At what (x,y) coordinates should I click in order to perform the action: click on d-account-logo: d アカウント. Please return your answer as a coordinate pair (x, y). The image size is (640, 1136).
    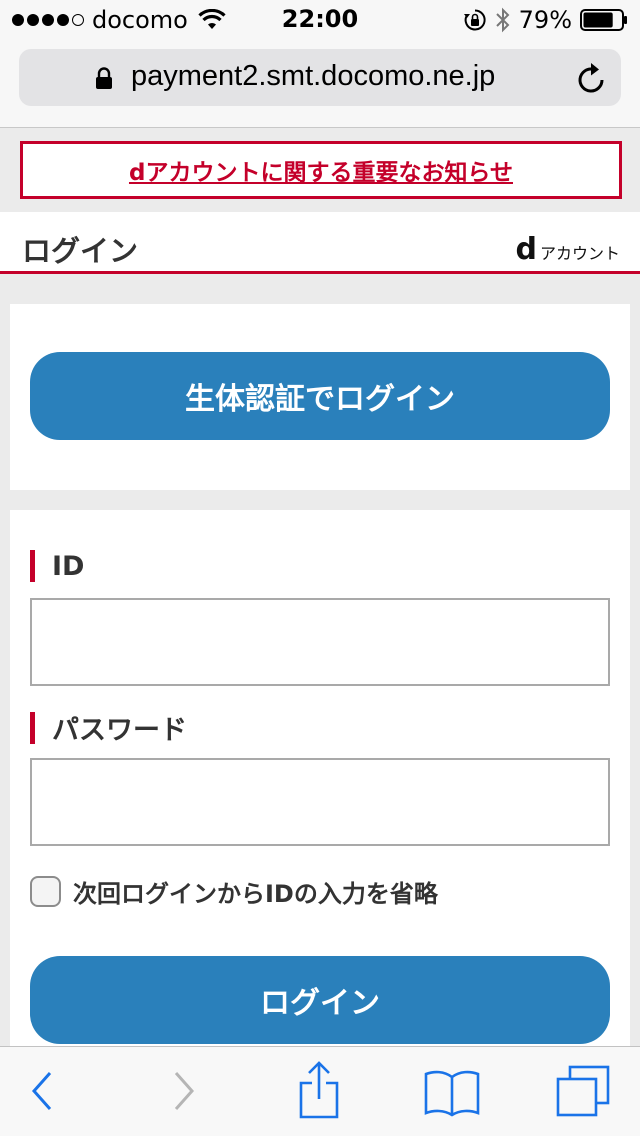
    Looking at the image, I should click on (568, 249).